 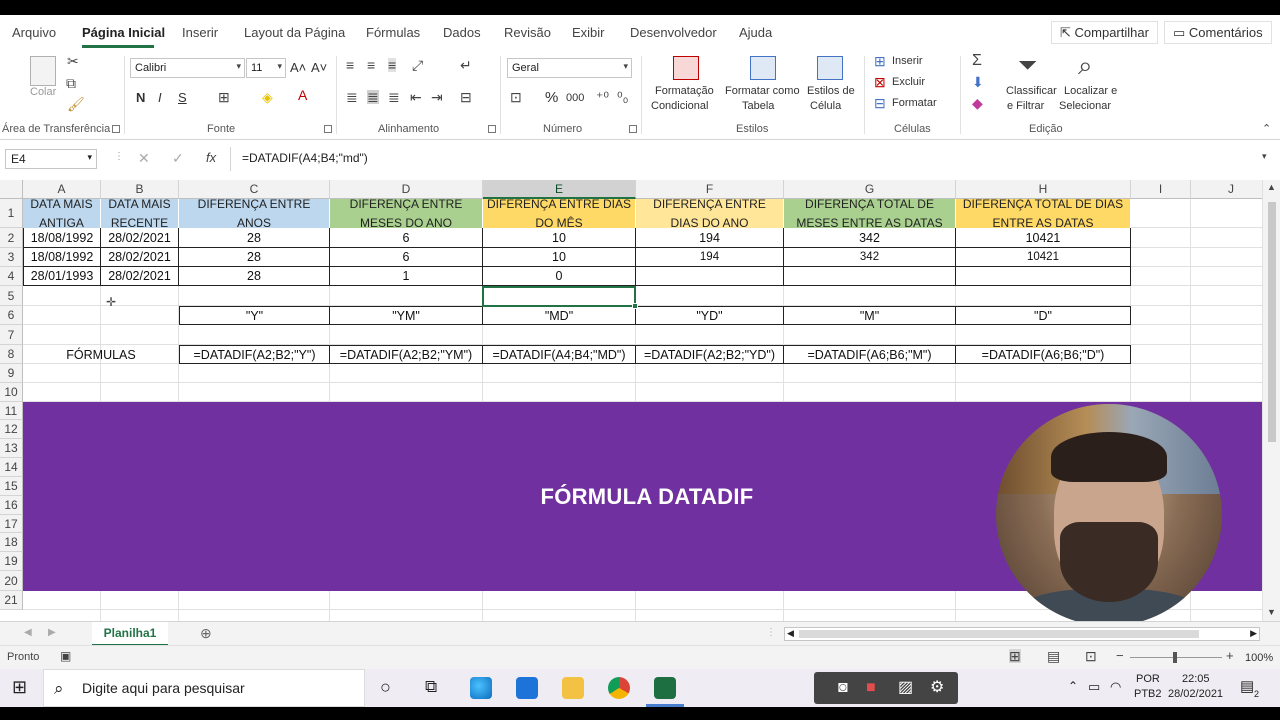 I want to click on zoom-slider-thumb, so click(x=1175, y=657).